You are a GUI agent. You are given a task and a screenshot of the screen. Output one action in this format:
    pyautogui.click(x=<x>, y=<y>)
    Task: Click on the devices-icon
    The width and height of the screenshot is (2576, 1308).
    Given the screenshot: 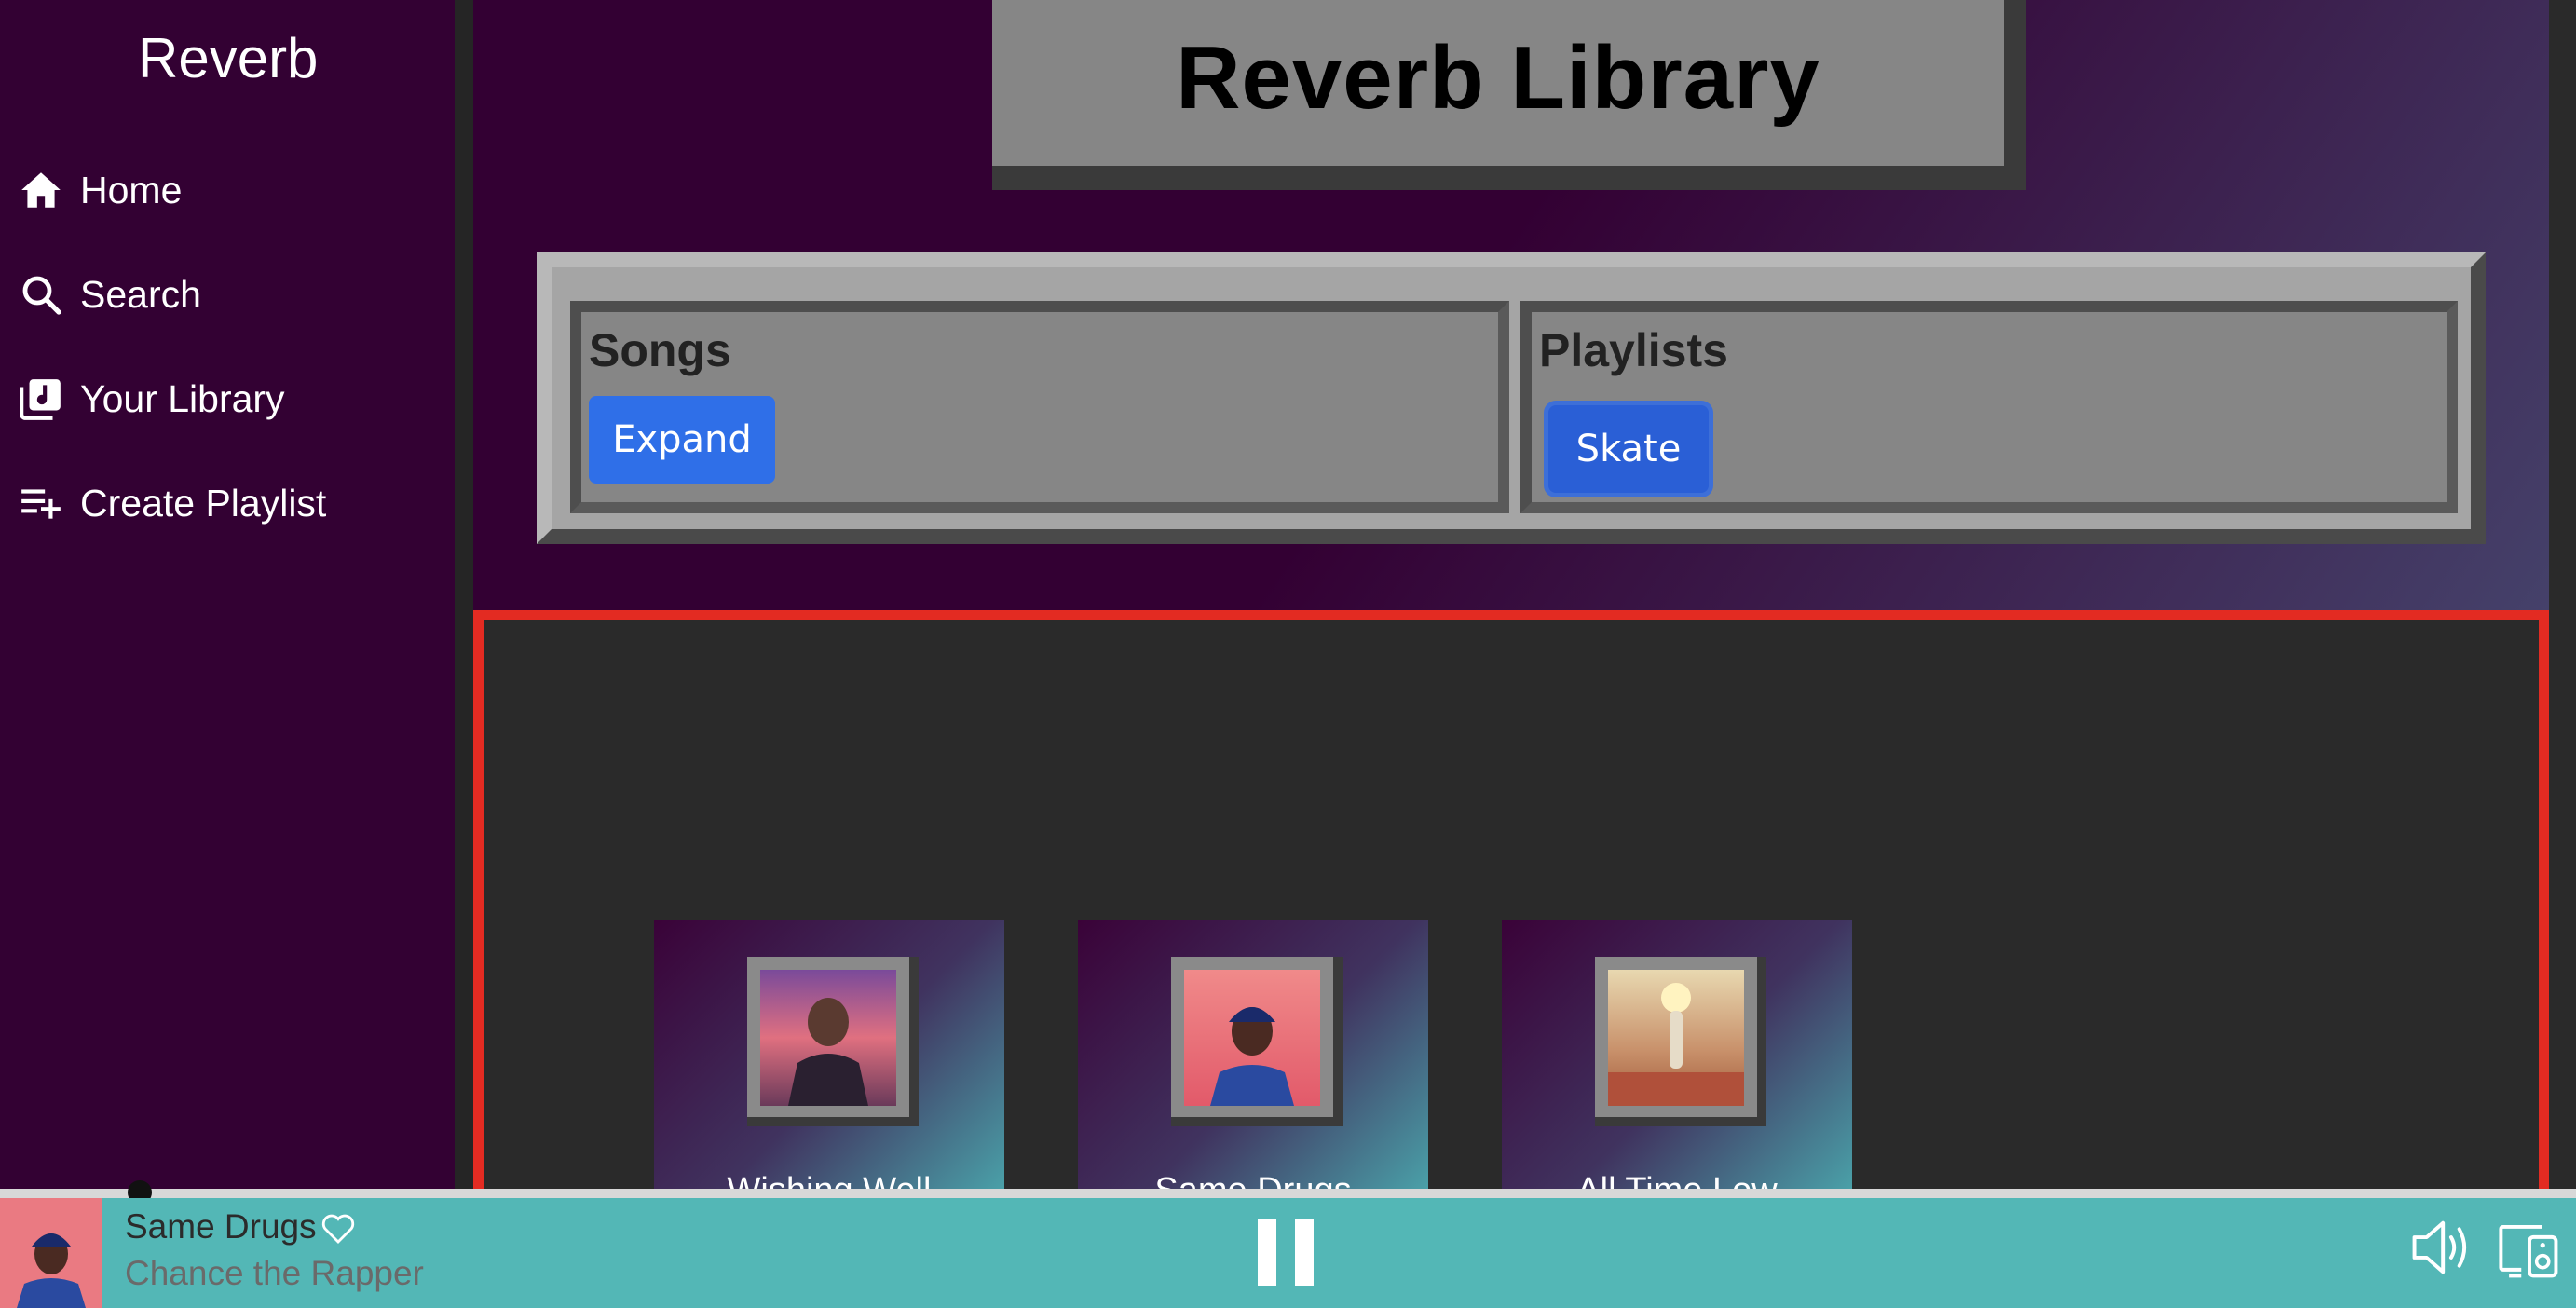 What is the action you would take?
    pyautogui.click(x=2529, y=1249)
    